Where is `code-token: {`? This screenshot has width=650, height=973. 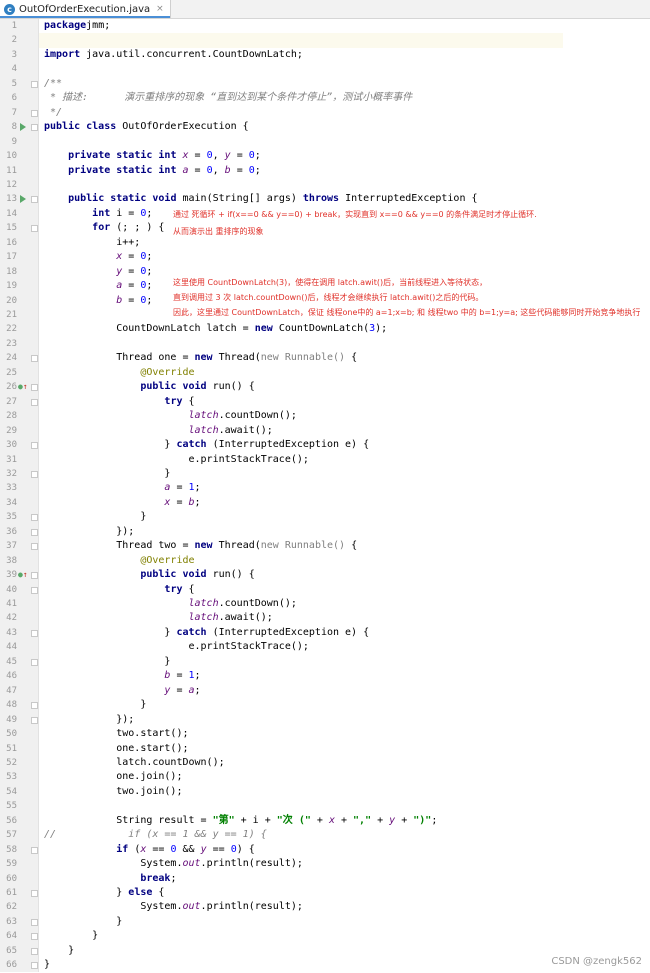
code-token: { is located at coordinates (191, 589).